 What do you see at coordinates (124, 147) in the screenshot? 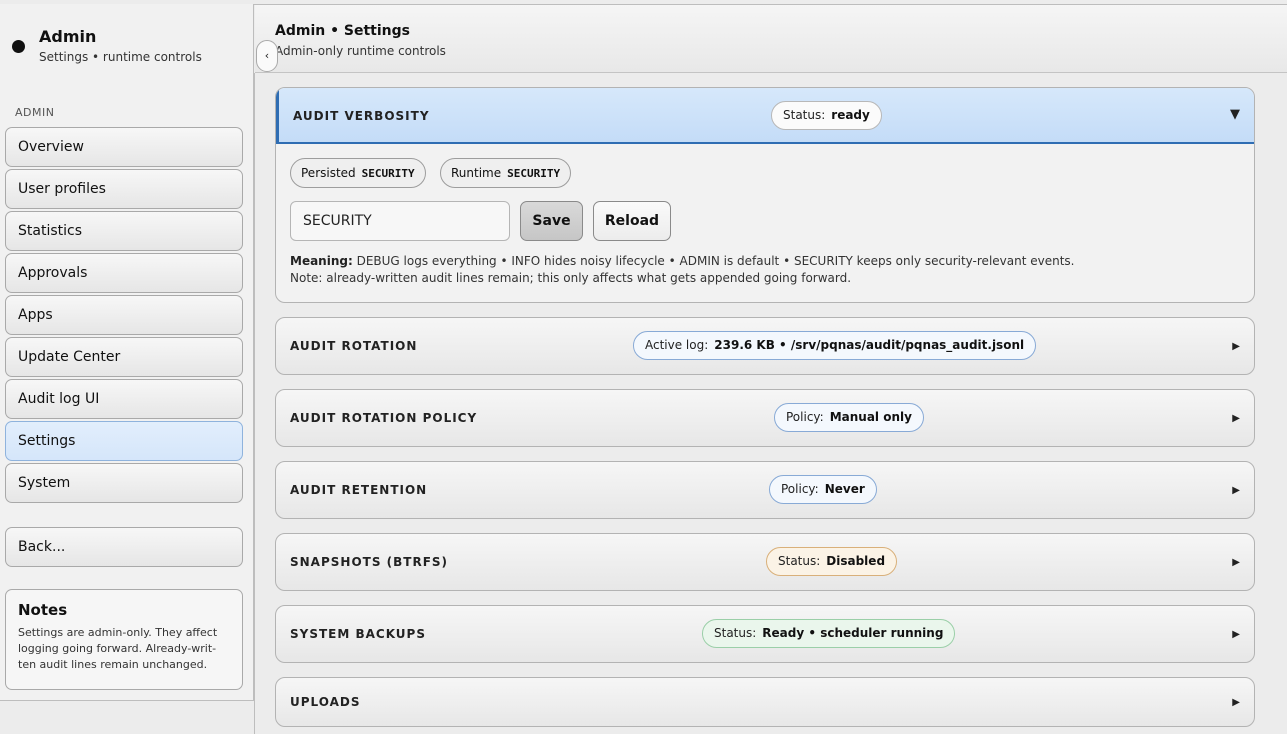
I see `sidebar-item-overview: Overview` at bounding box center [124, 147].